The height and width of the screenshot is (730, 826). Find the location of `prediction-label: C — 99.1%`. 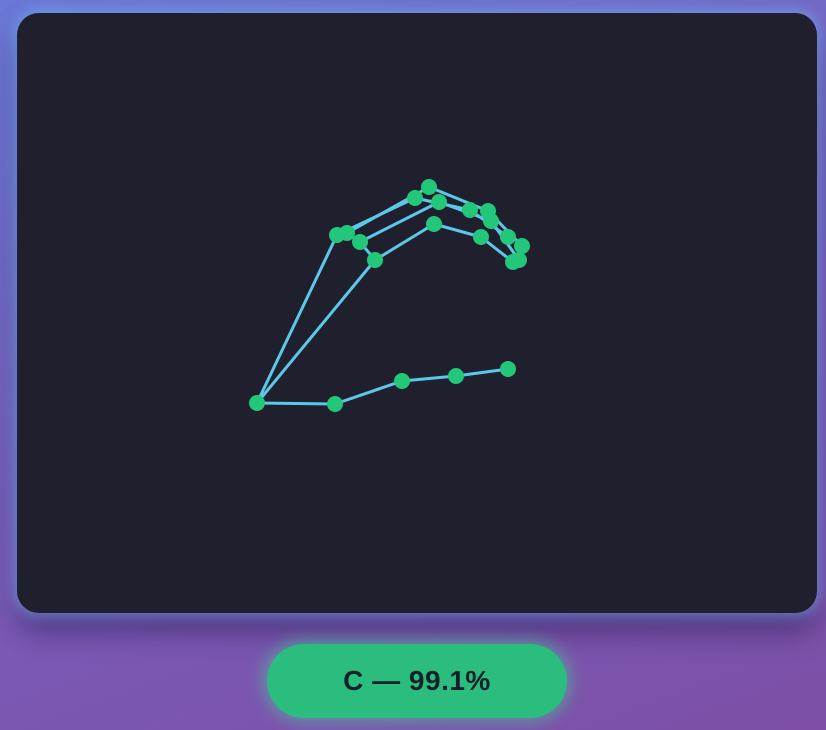

prediction-label: C — 99.1% is located at coordinates (417, 680).